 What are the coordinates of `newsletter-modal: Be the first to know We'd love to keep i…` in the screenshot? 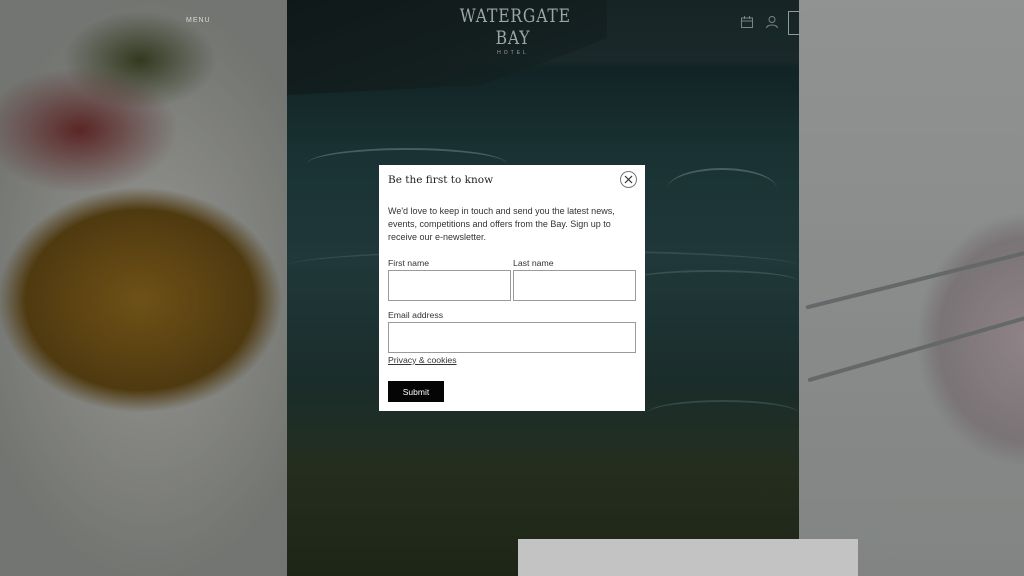 It's located at (512, 288).